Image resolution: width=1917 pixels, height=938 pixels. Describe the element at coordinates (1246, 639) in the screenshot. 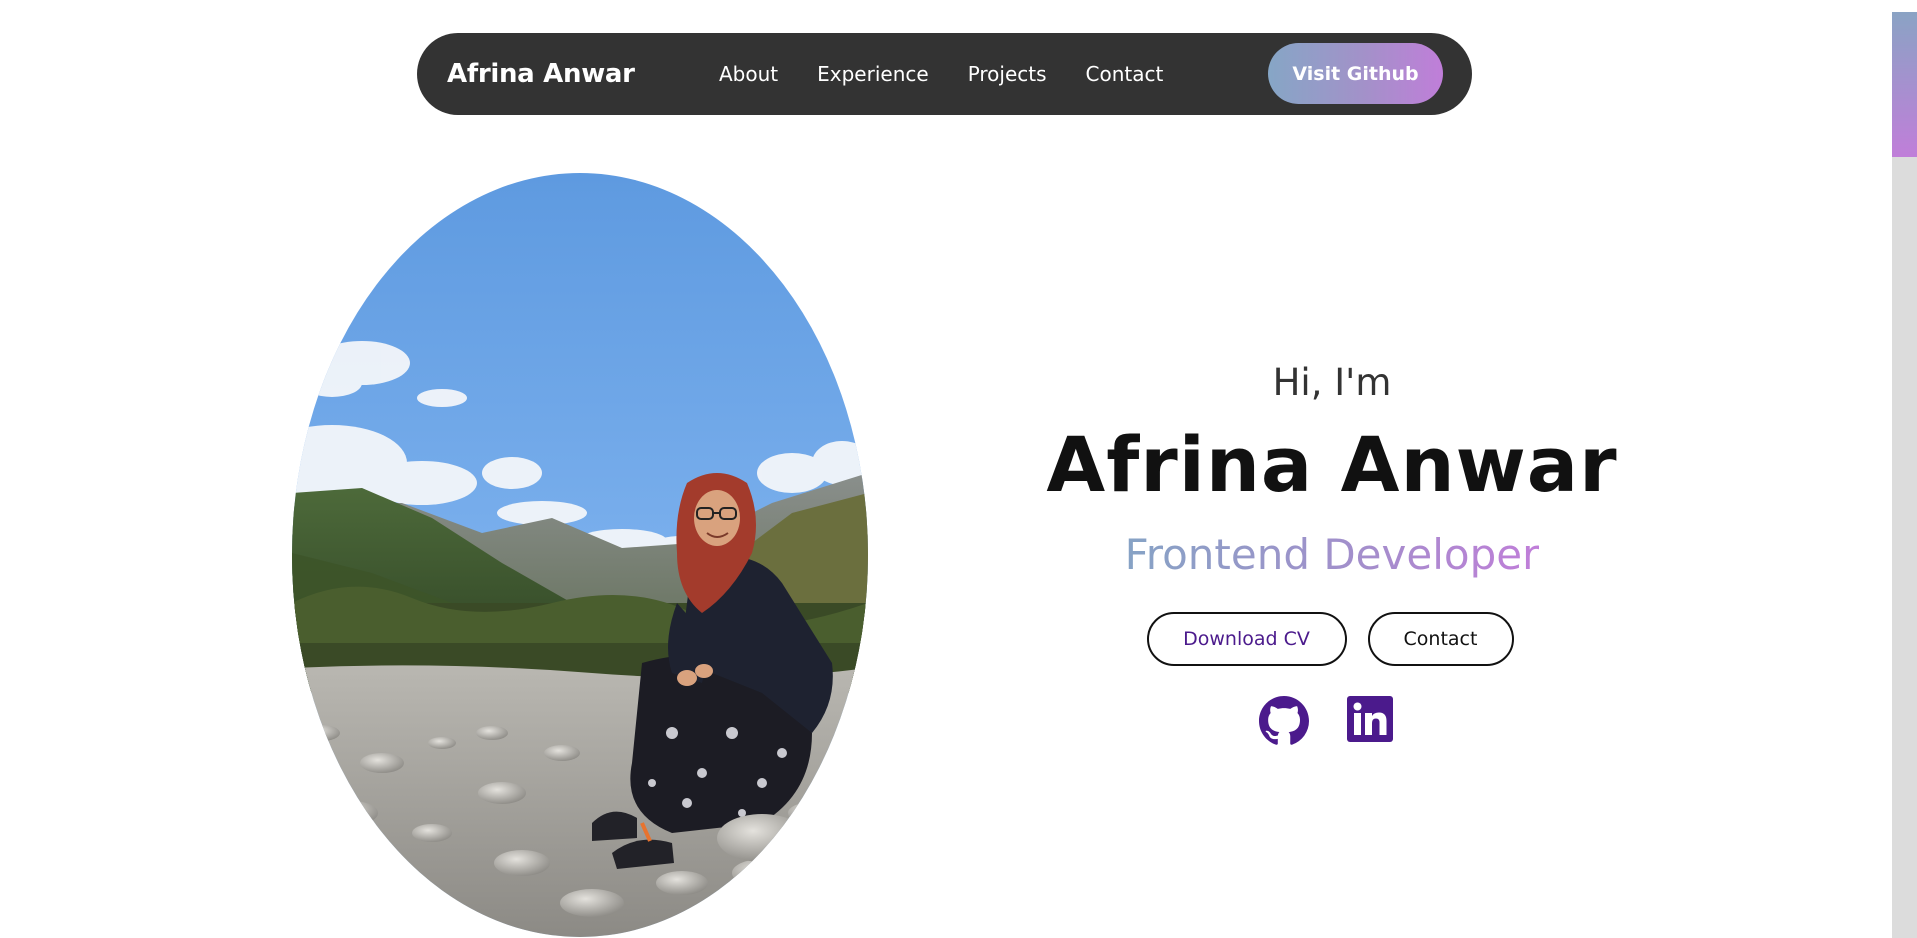

I see `download-cv-button: Download CV` at that location.